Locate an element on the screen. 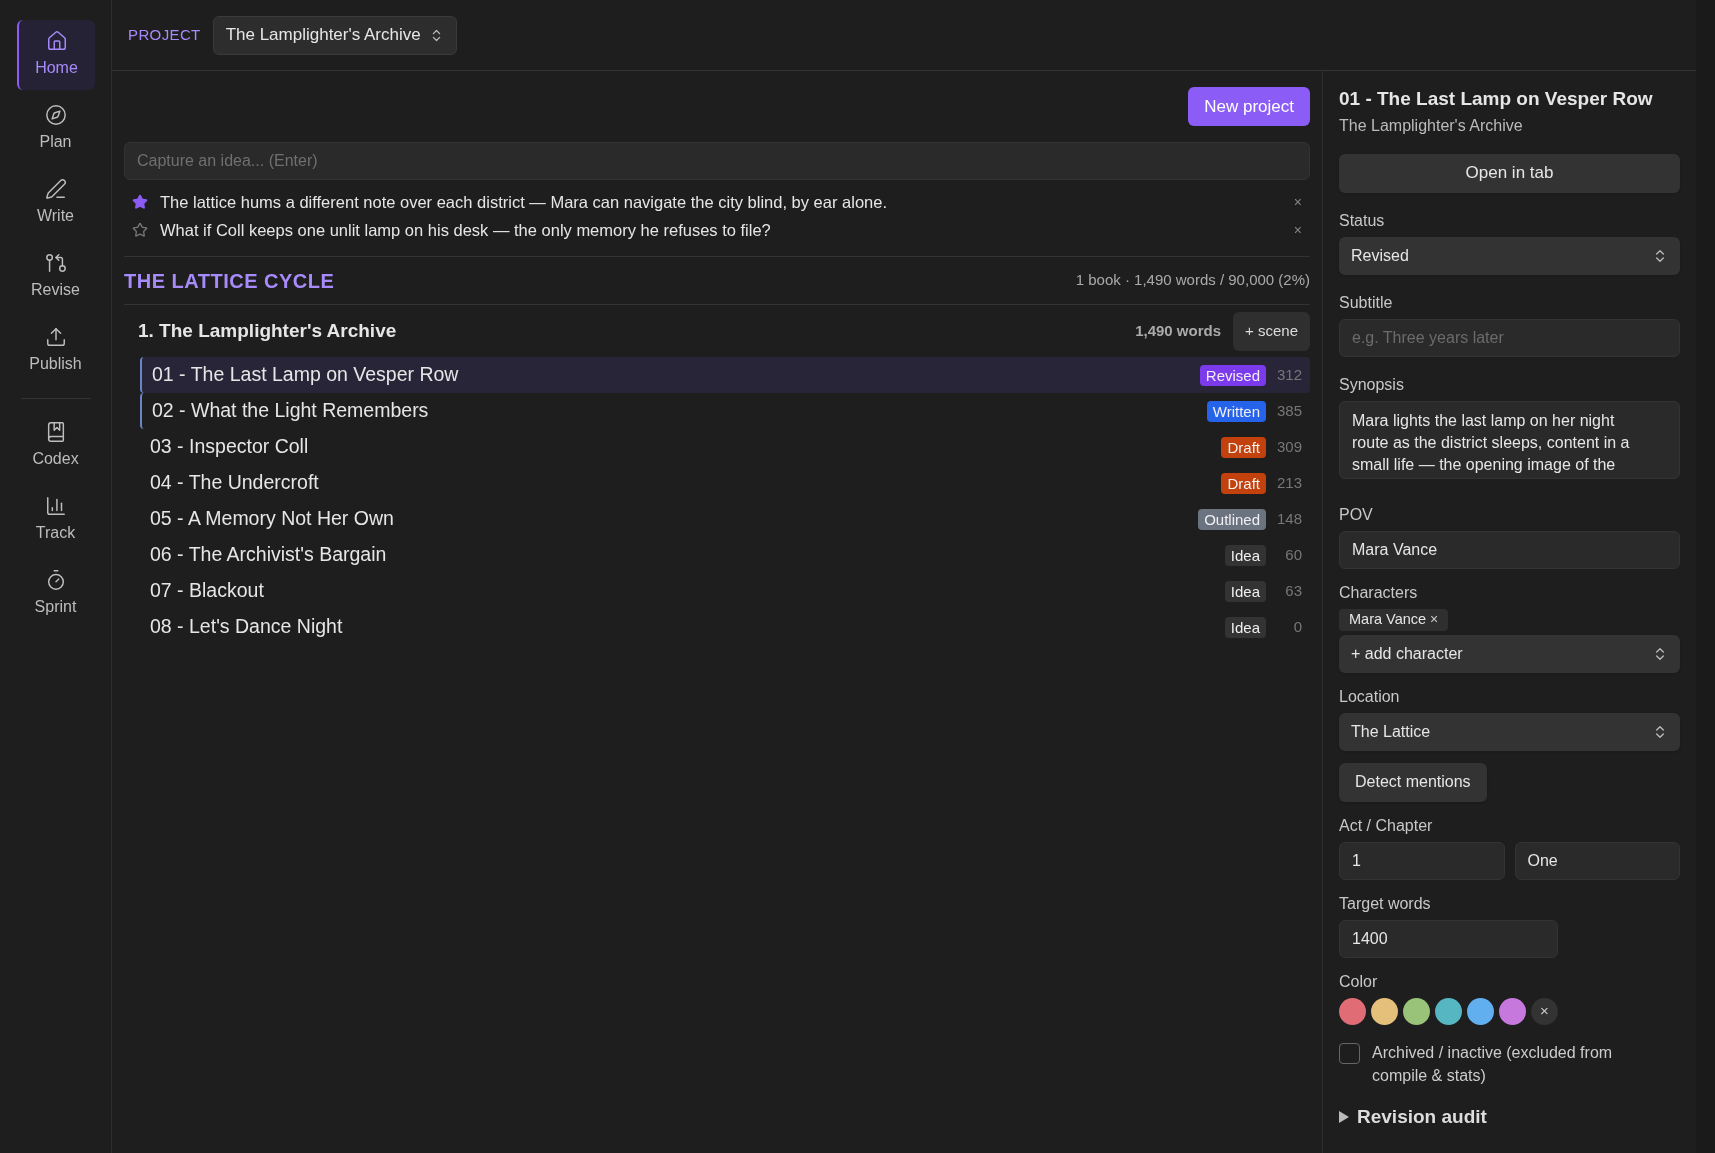 The width and height of the screenshot is (1715, 1153). scene-row: 08 - Let's Dance Night Idea 0 is located at coordinates (725, 627).